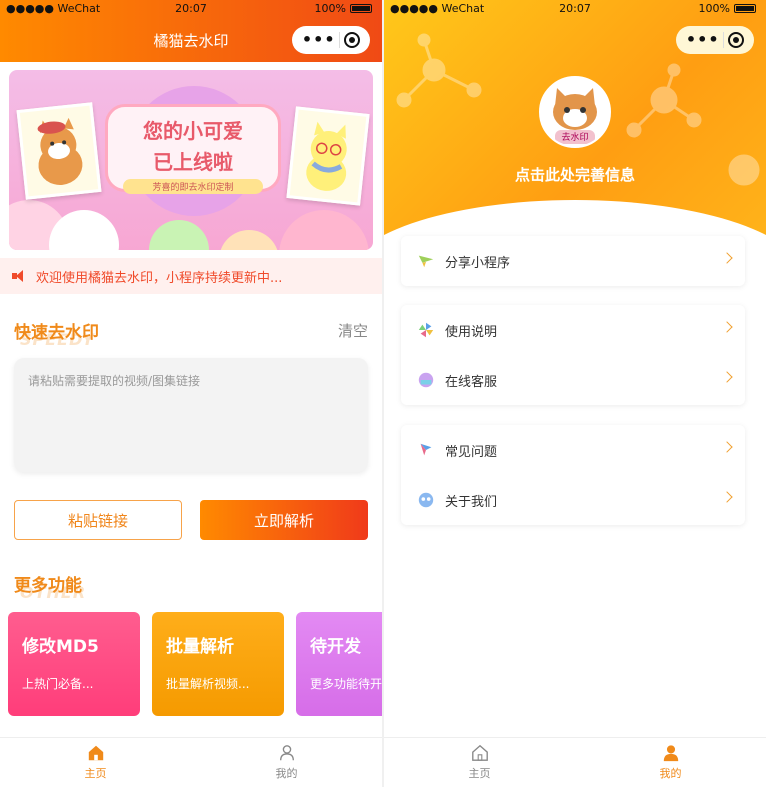 This screenshot has height=787, width=766. I want to click on dog-icon, so click(60, 151).